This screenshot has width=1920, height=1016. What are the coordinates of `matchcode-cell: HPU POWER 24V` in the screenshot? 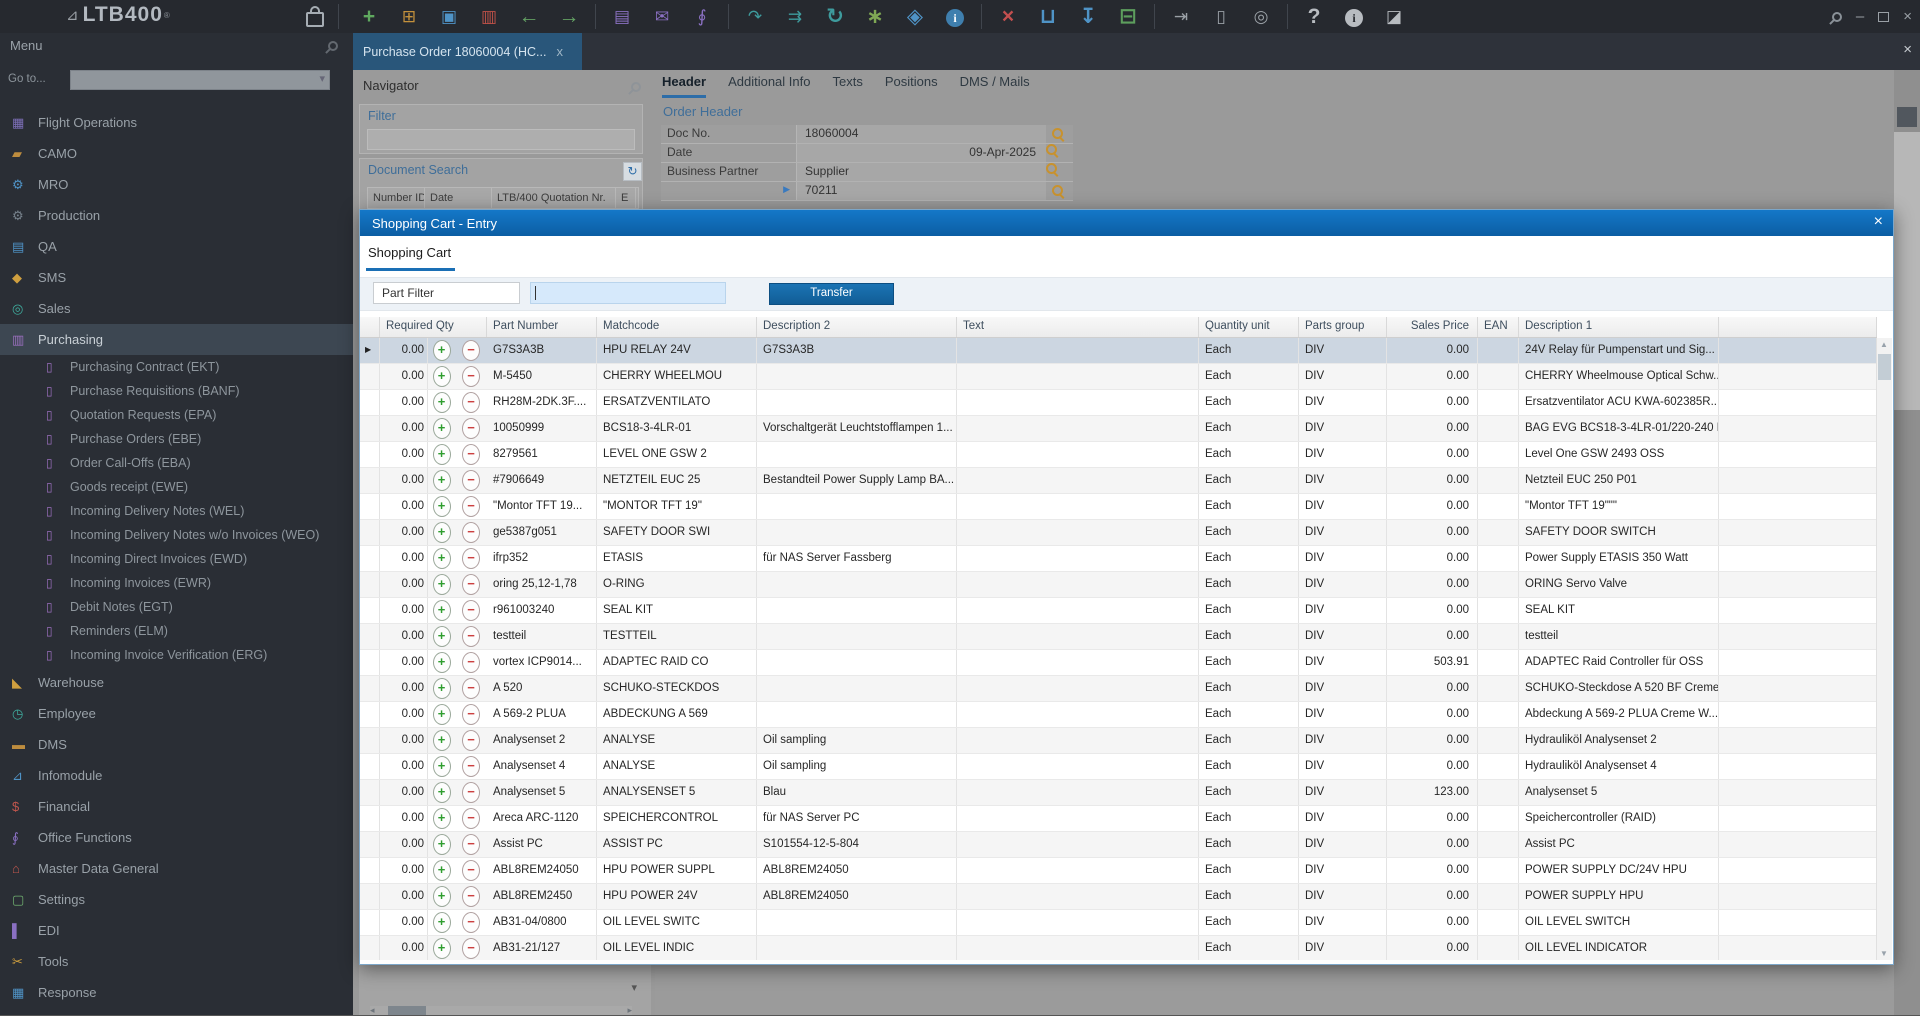 It's located at (677, 896).